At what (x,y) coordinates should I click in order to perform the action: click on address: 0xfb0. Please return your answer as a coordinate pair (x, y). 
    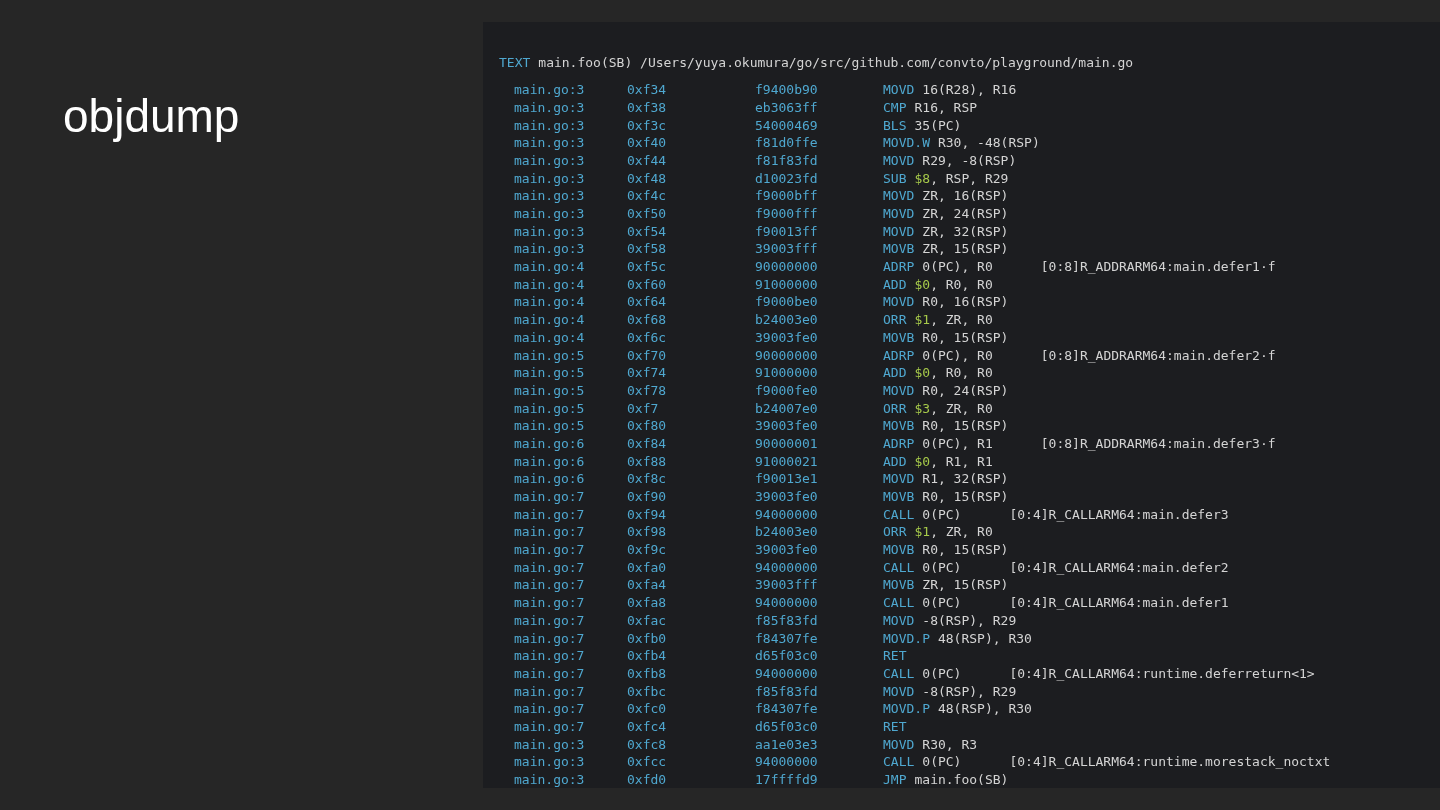
    Looking at the image, I should click on (647, 638).